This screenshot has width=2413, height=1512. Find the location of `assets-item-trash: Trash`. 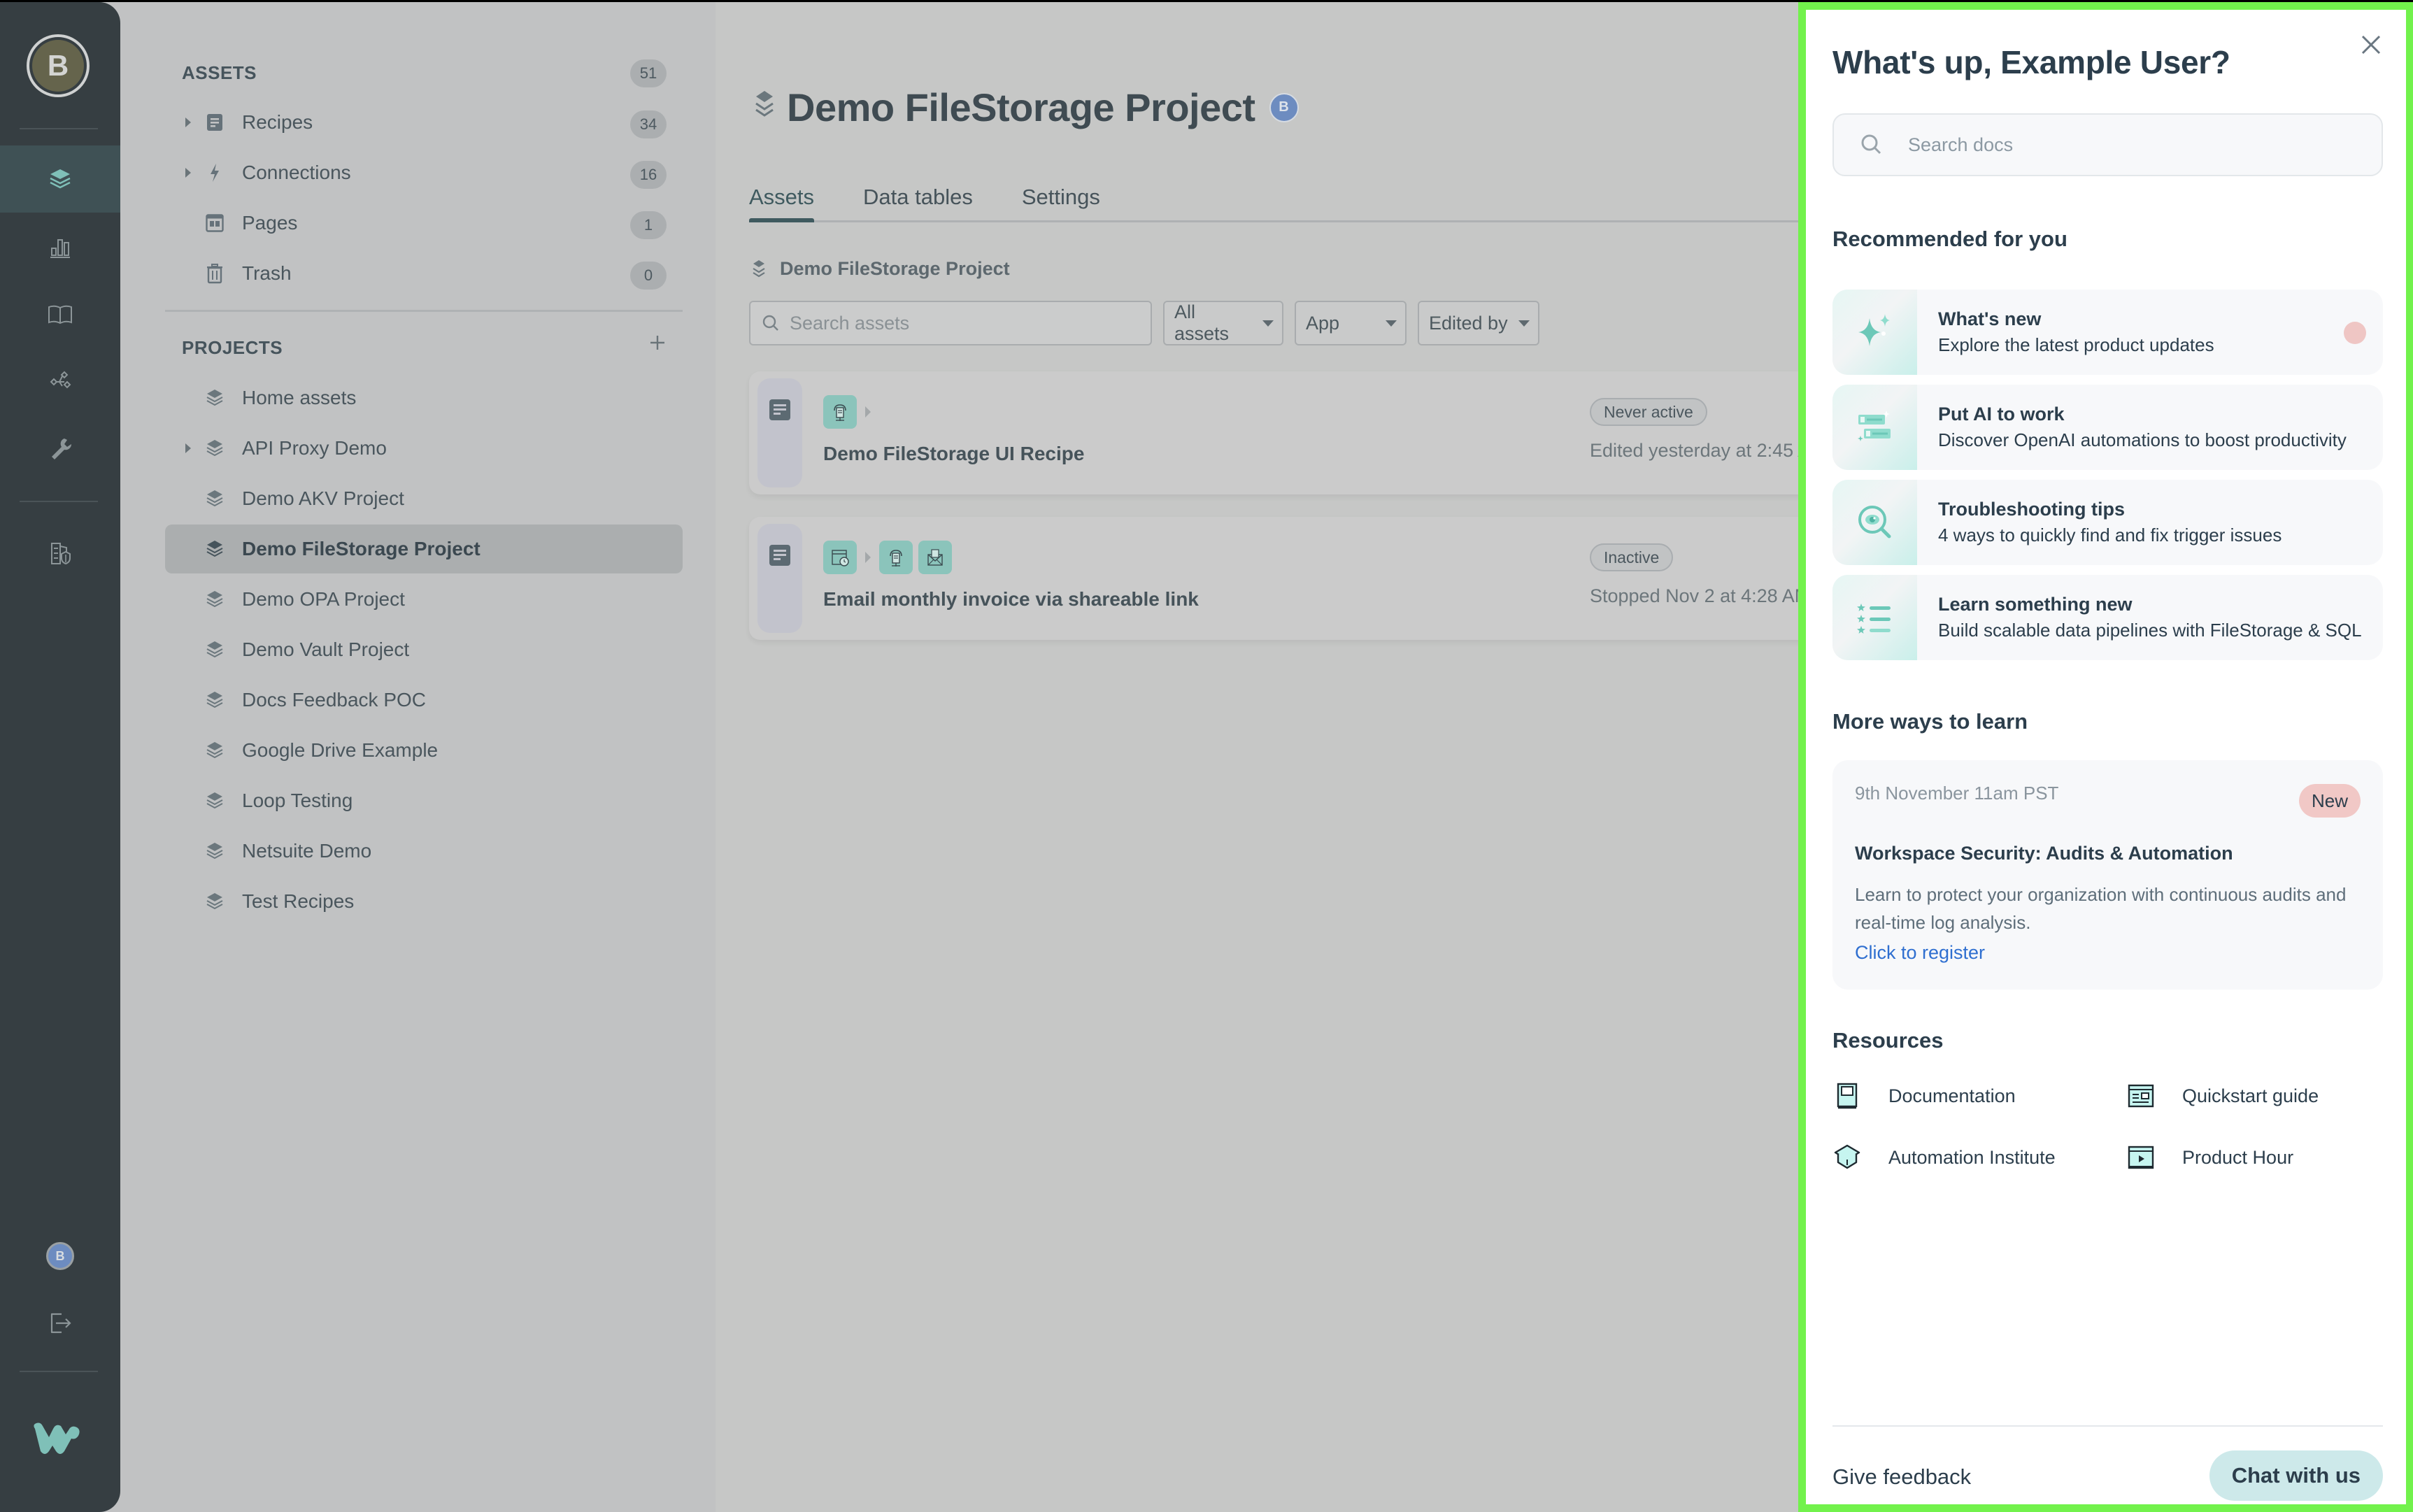

assets-item-trash: Trash is located at coordinates (424, 273).